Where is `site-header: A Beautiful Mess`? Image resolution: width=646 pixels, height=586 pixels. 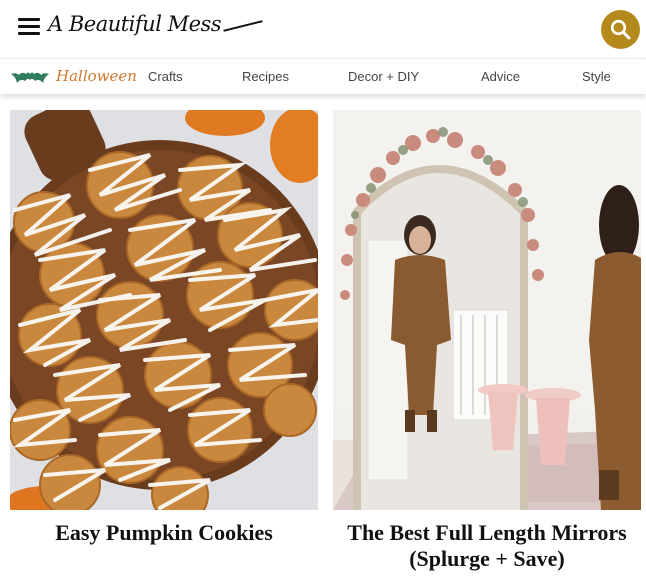 site-header: A Beautiful Mess is located at coordinates (323, 29).